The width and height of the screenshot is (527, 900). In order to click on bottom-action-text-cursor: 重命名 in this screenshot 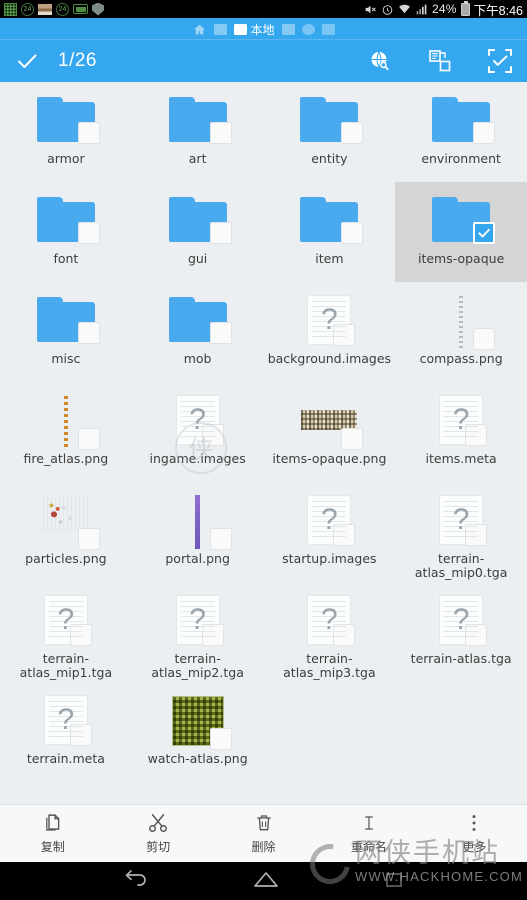, I will do `click(368, 833)`.